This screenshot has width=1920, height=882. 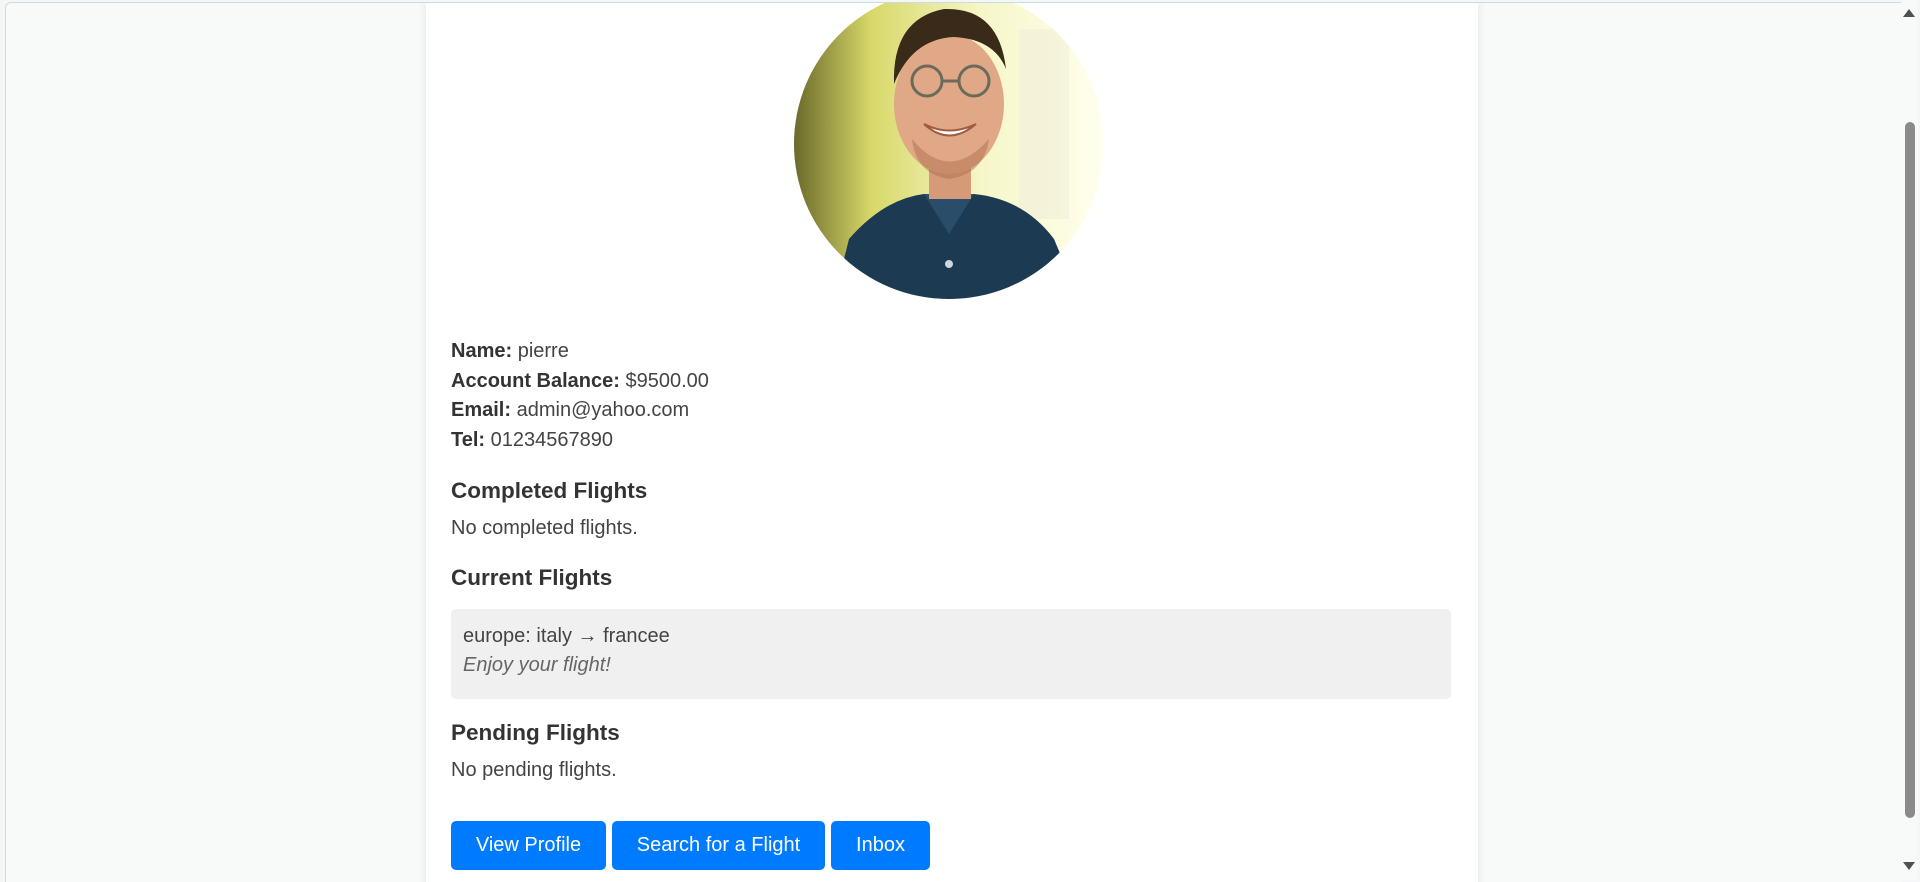 I want to click on tel-row: Tel: 01234567890, so click(x=580, y=441).